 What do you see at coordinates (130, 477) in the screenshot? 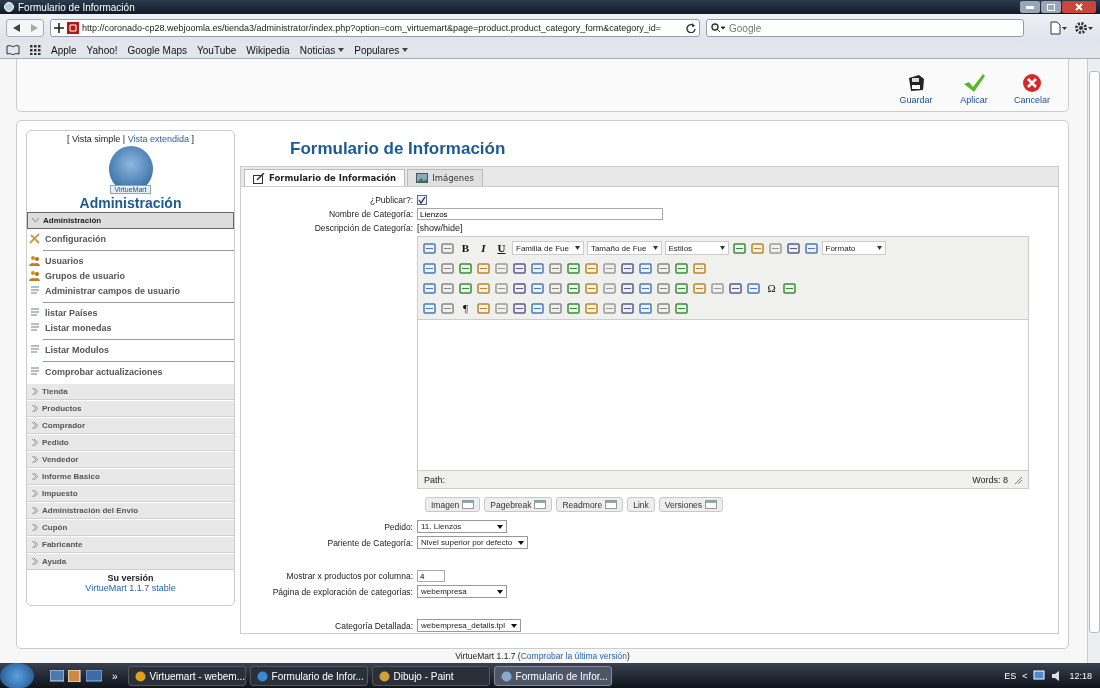
I see `menu-section-header: Informe Basico` at bounding box center [130, 477].